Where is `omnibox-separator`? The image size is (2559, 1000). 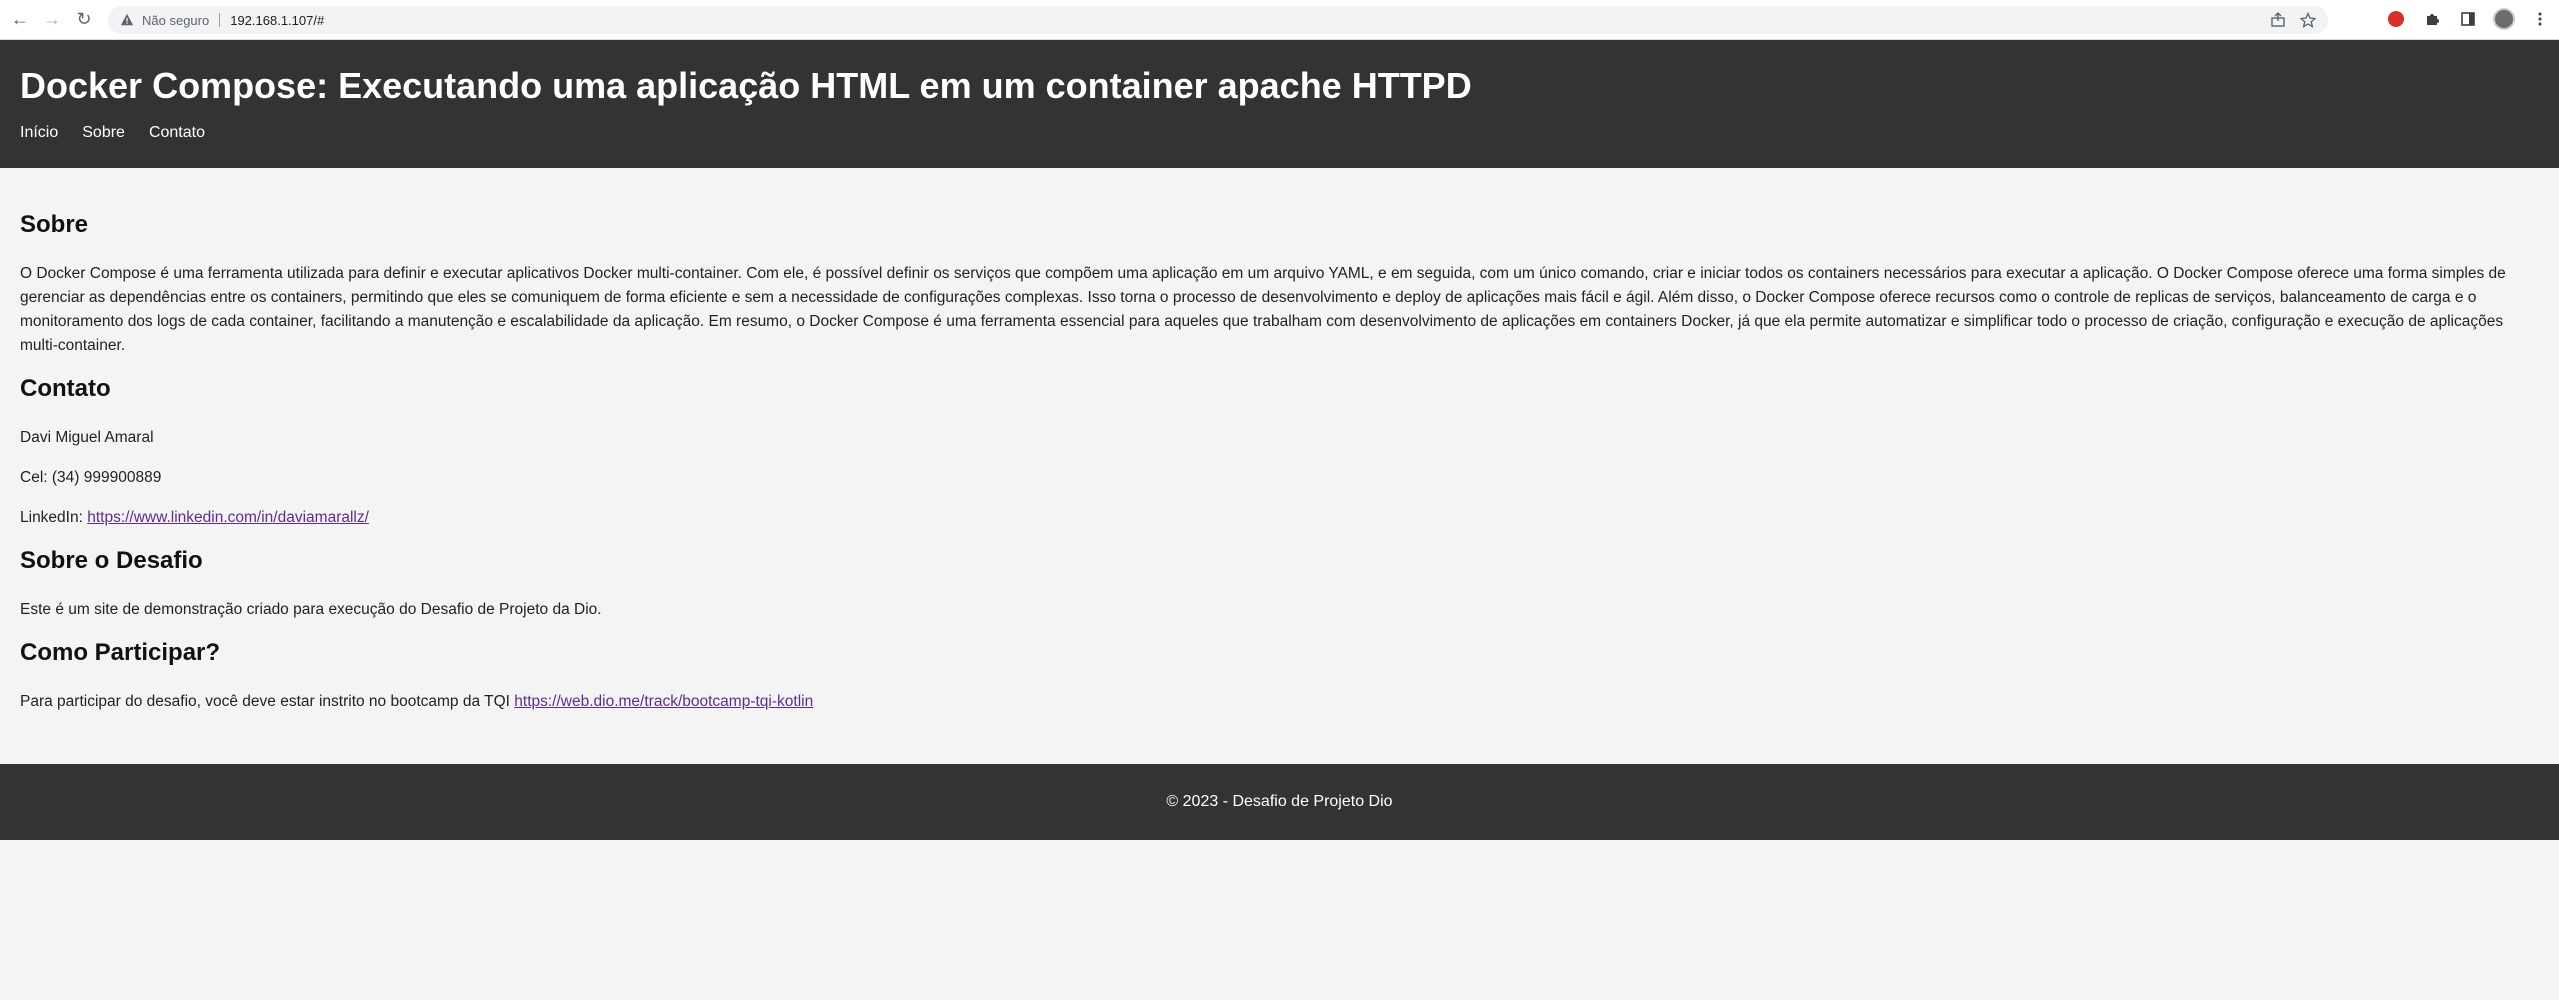 omnibox-separator is located at coordinates (220, 20).